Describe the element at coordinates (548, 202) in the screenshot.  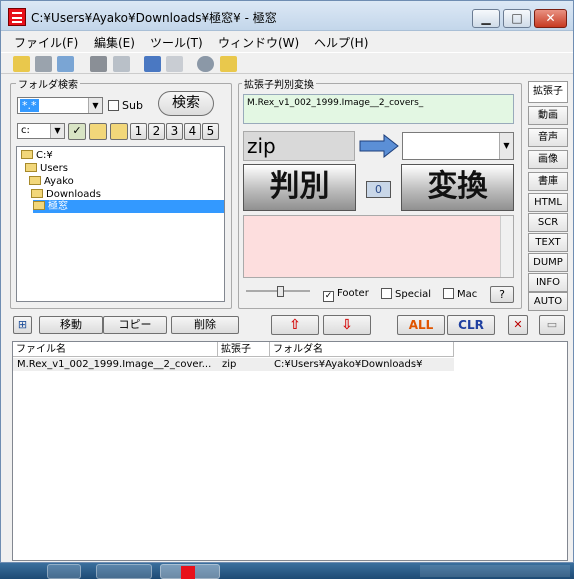
I see `tab-html: HTML` at that location.